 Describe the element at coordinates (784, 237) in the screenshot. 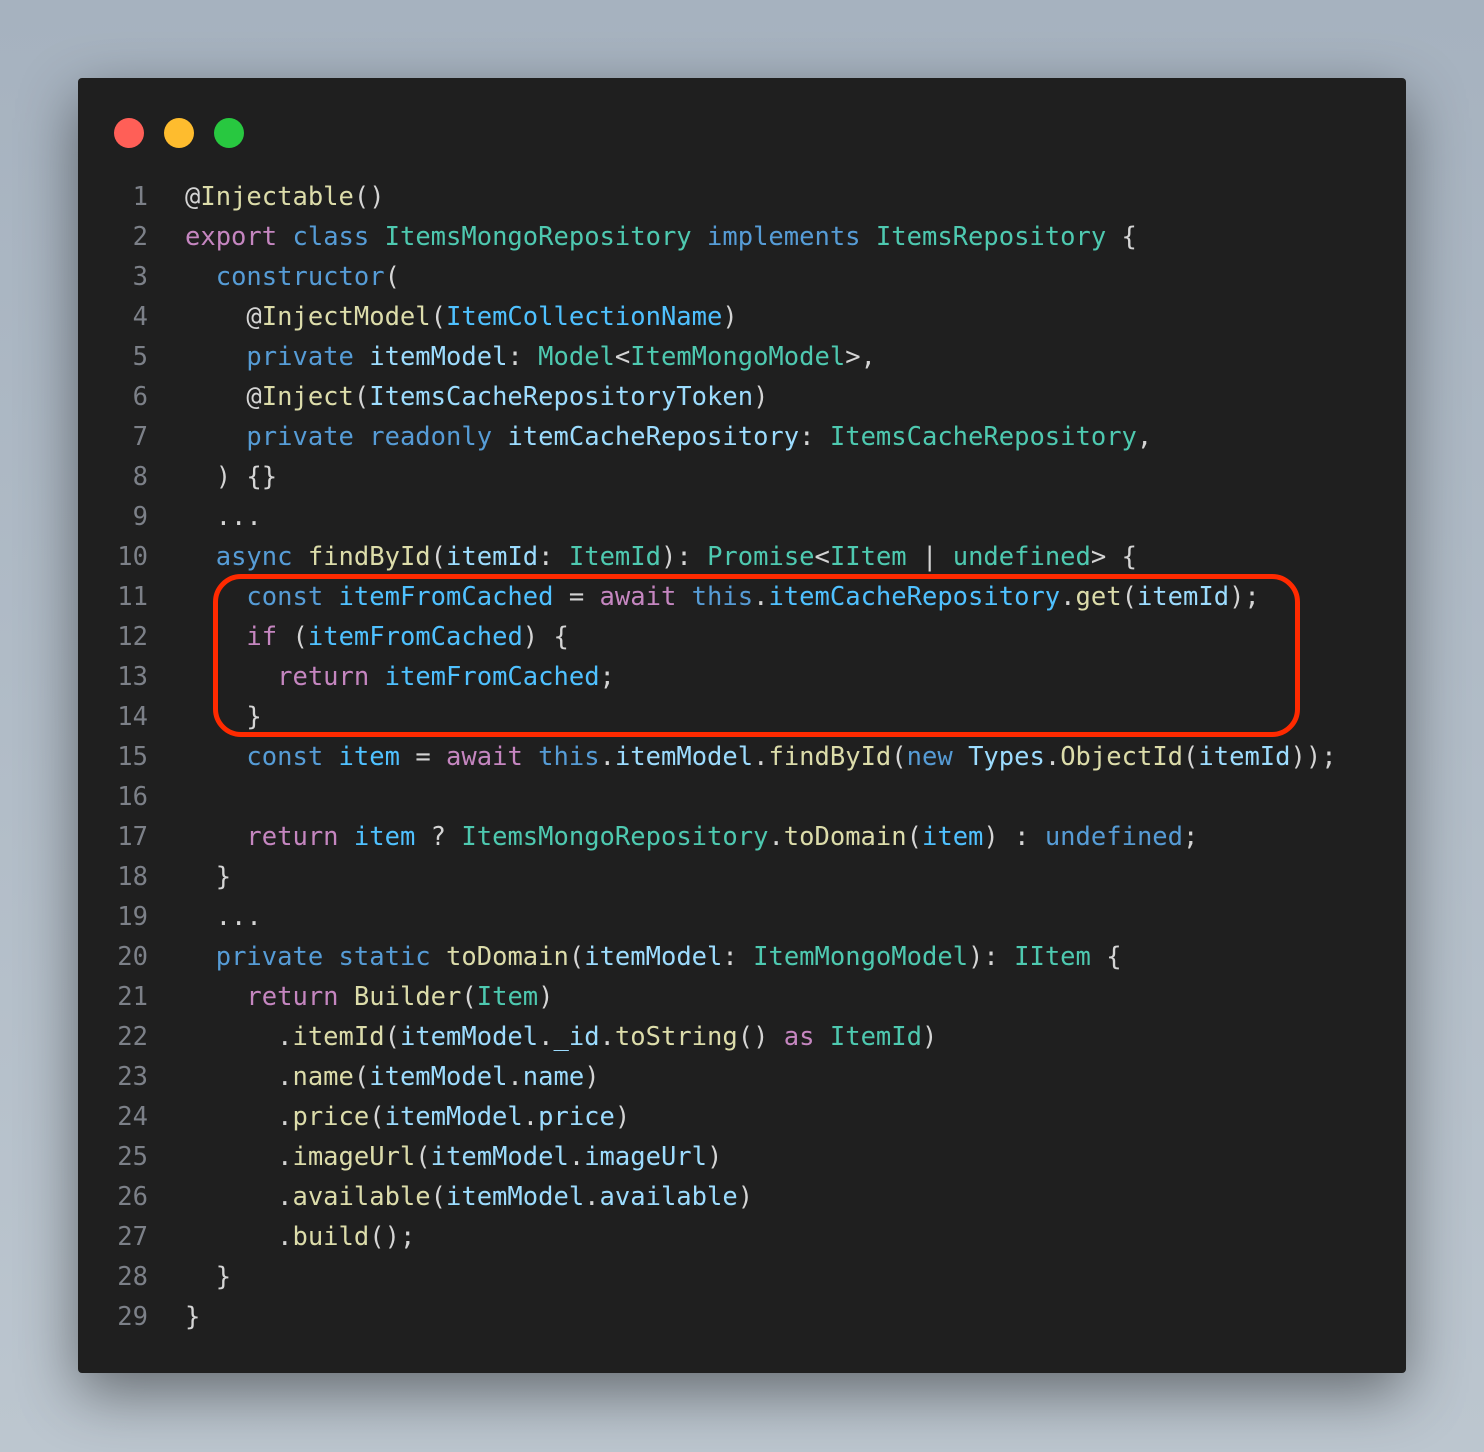

I see `code-token: implements` at that location.